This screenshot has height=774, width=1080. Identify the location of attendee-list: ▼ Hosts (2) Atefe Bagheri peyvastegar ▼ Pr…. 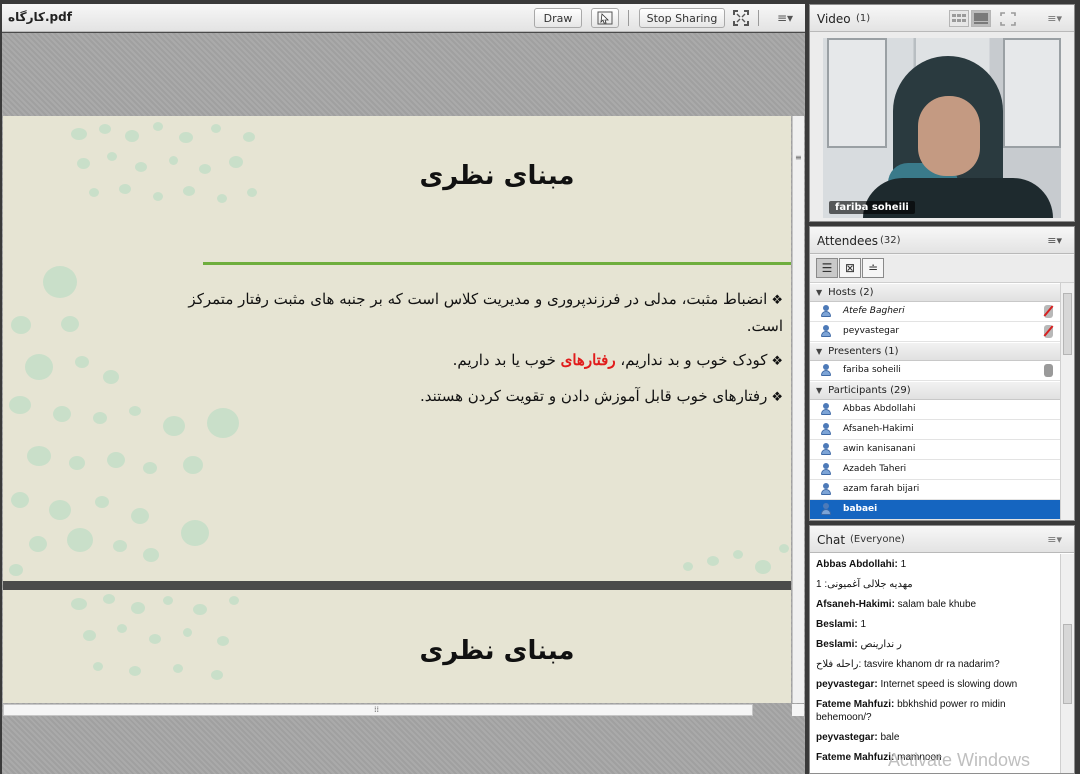
(935, 401).